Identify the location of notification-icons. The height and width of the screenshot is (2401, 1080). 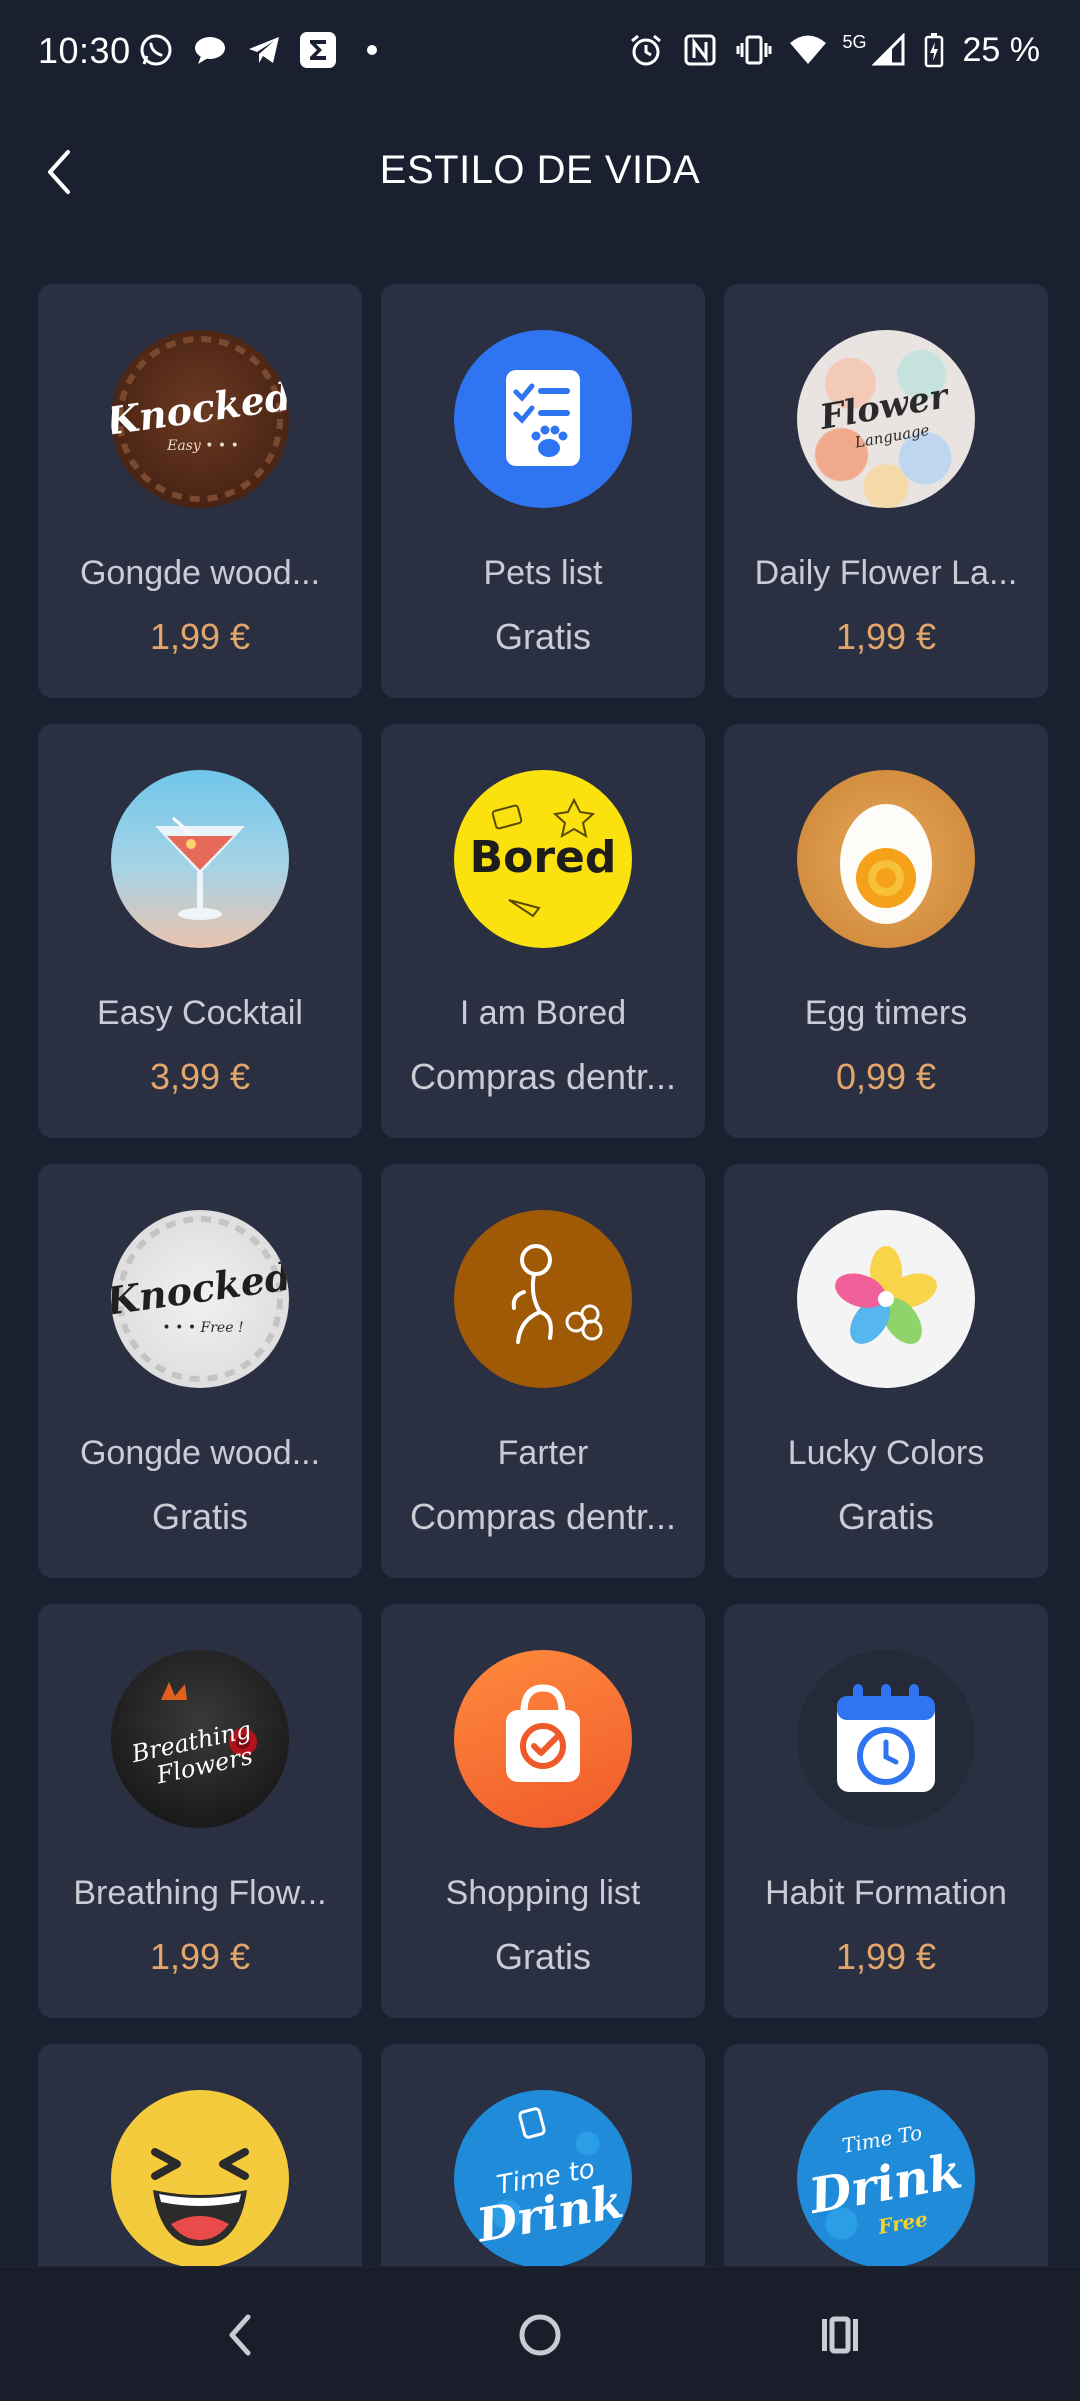
(264, 50).